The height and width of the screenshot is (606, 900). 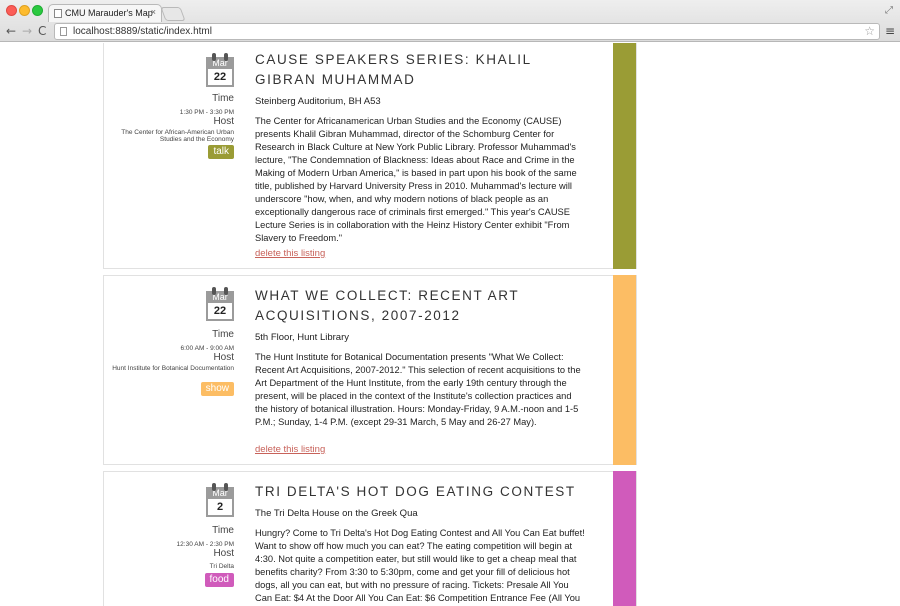 I want to click on event-location: 5th Floor, Hunt Library, so click(x=302, y=337).